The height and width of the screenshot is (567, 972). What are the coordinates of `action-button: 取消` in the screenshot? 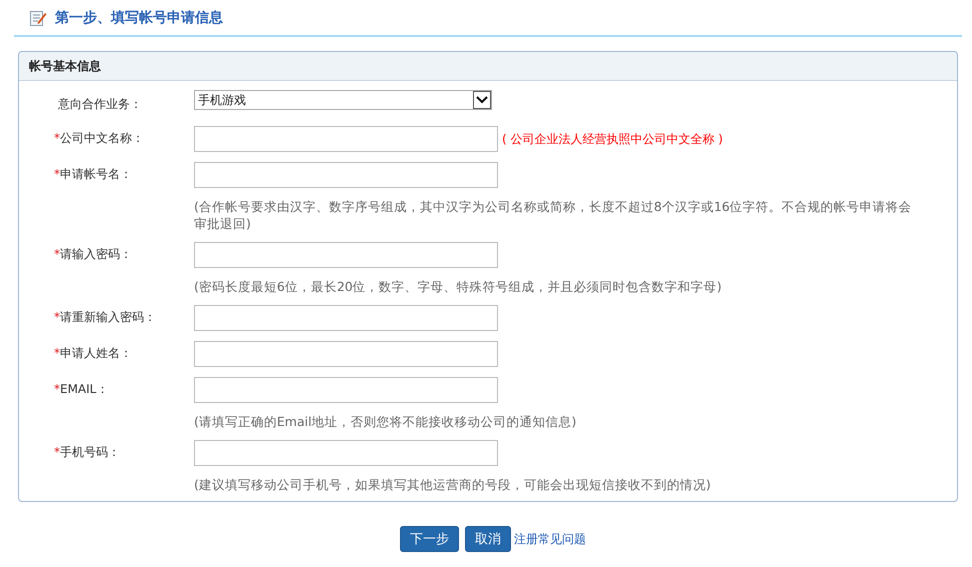 It's located at (488, 539).